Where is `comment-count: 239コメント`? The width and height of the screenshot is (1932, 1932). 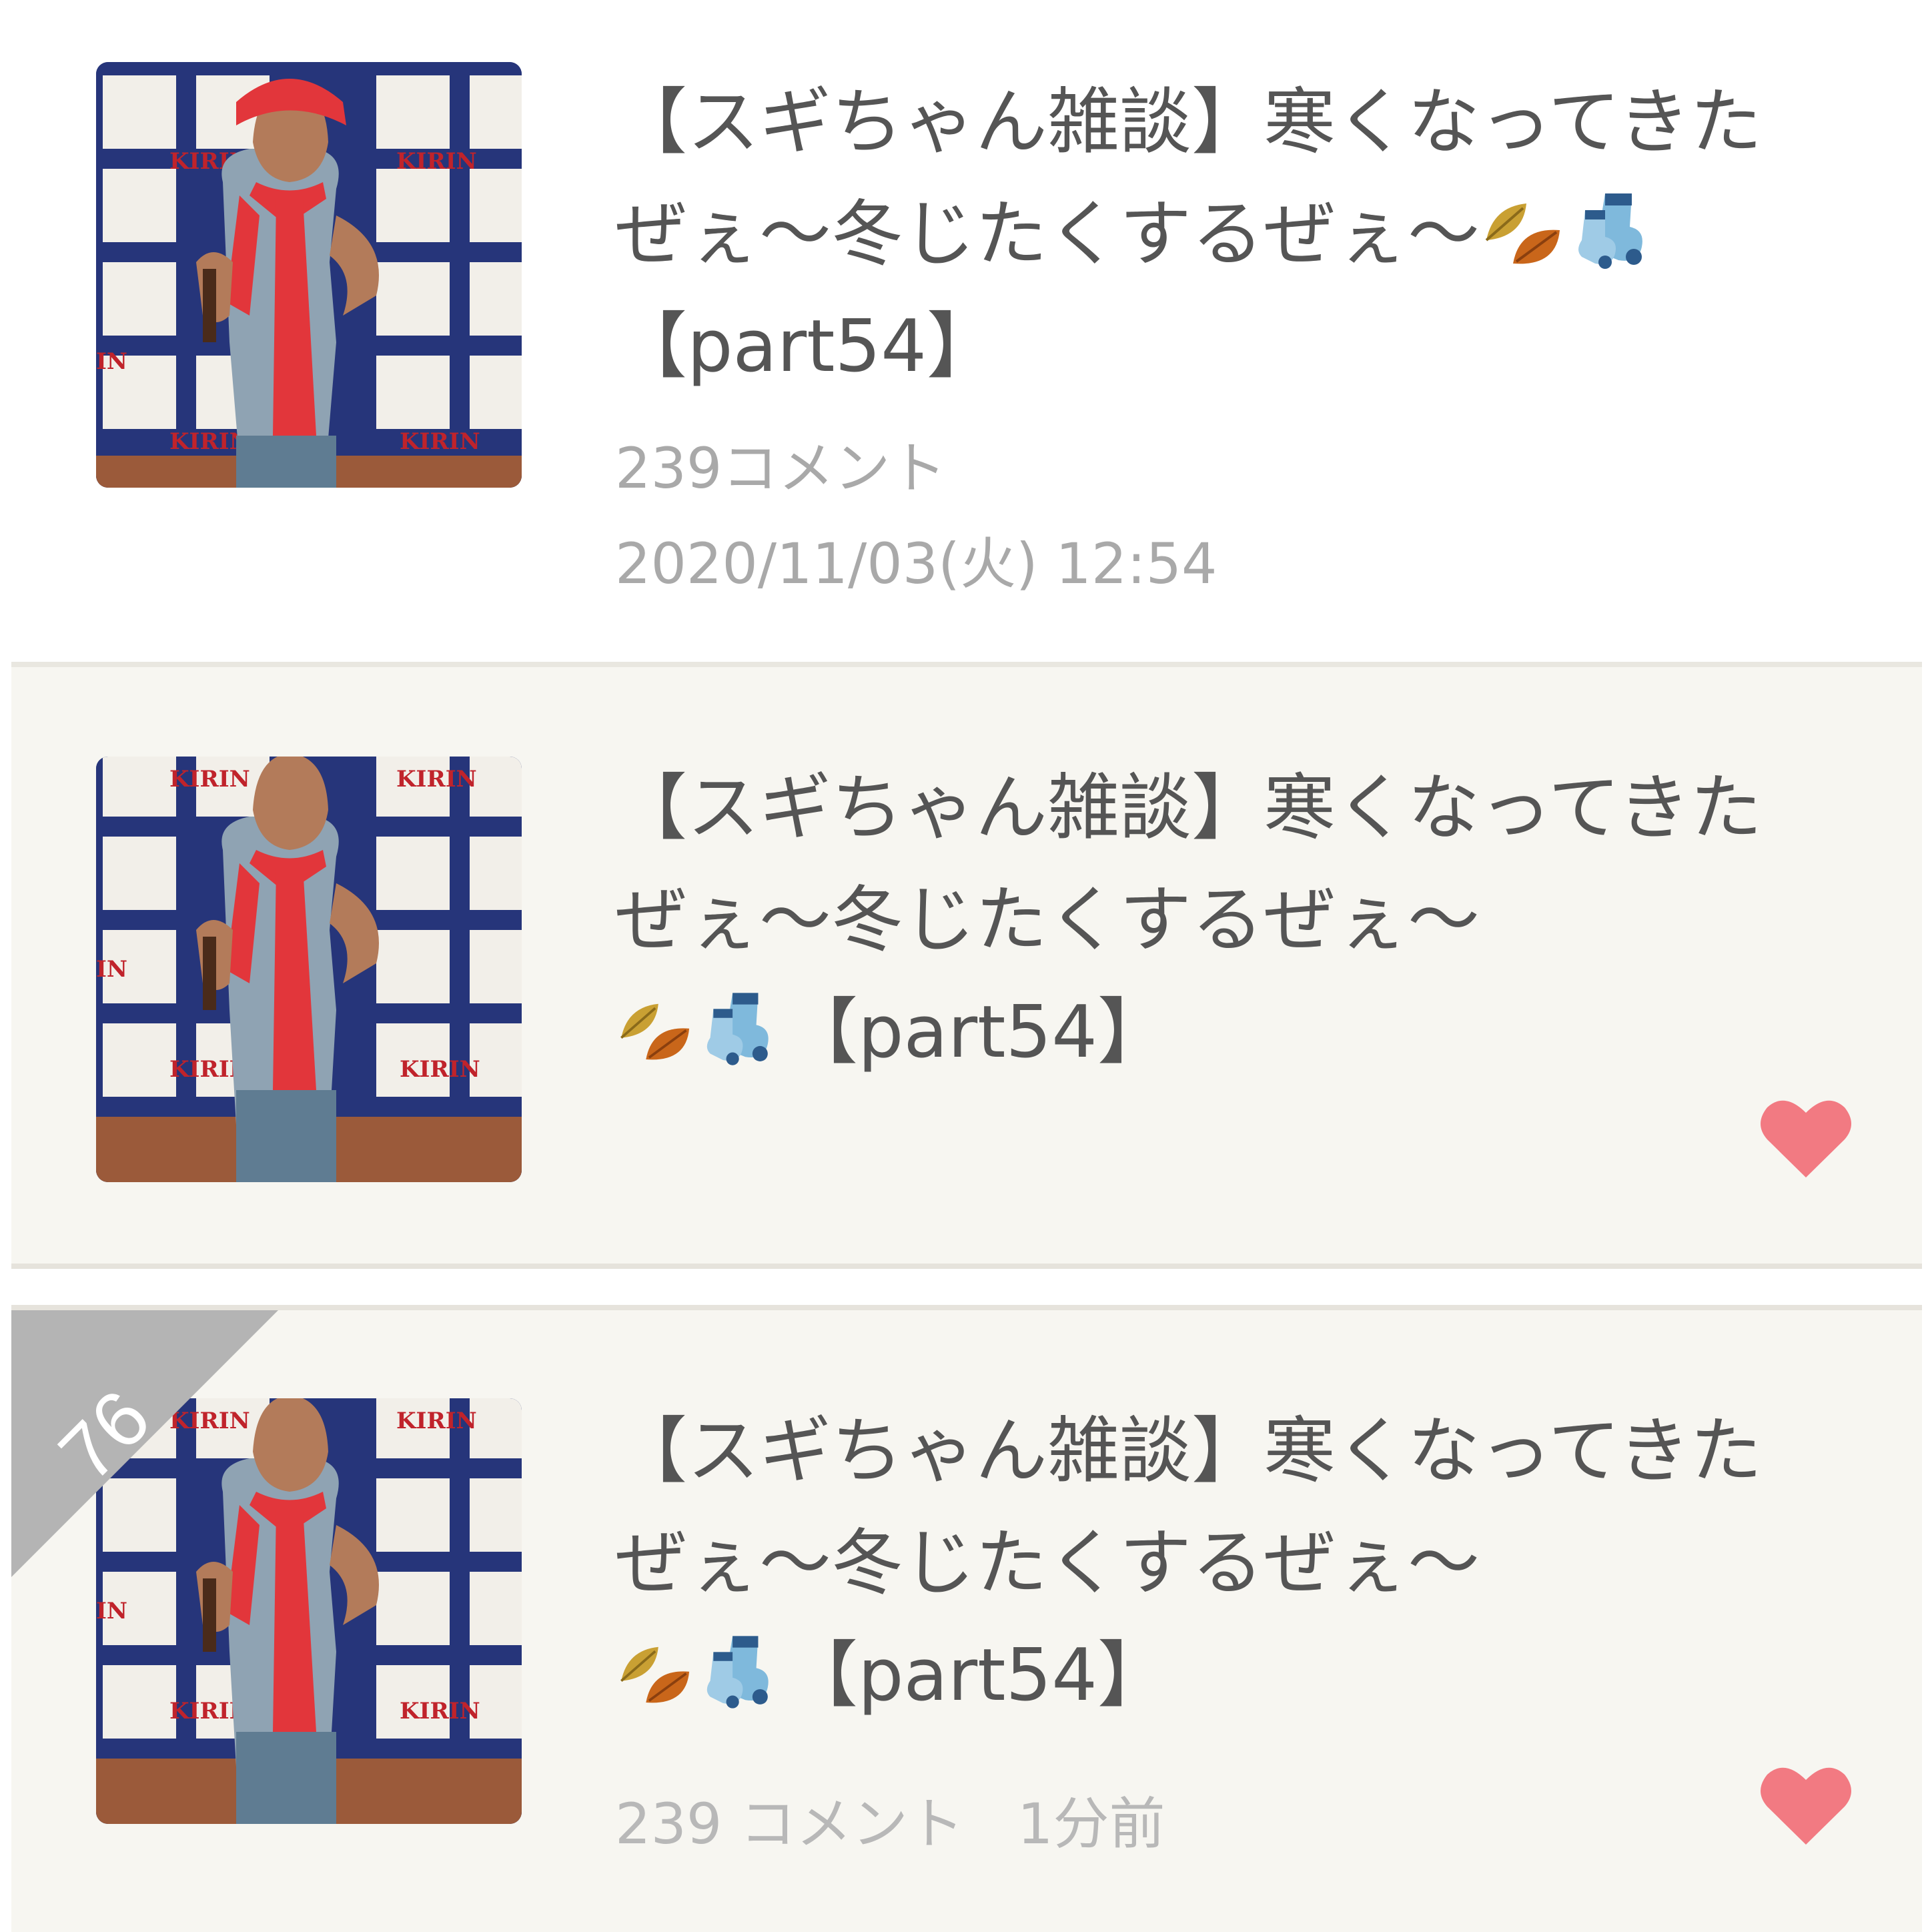 comment-count: 239コメント is located at coordinates (781, 468).